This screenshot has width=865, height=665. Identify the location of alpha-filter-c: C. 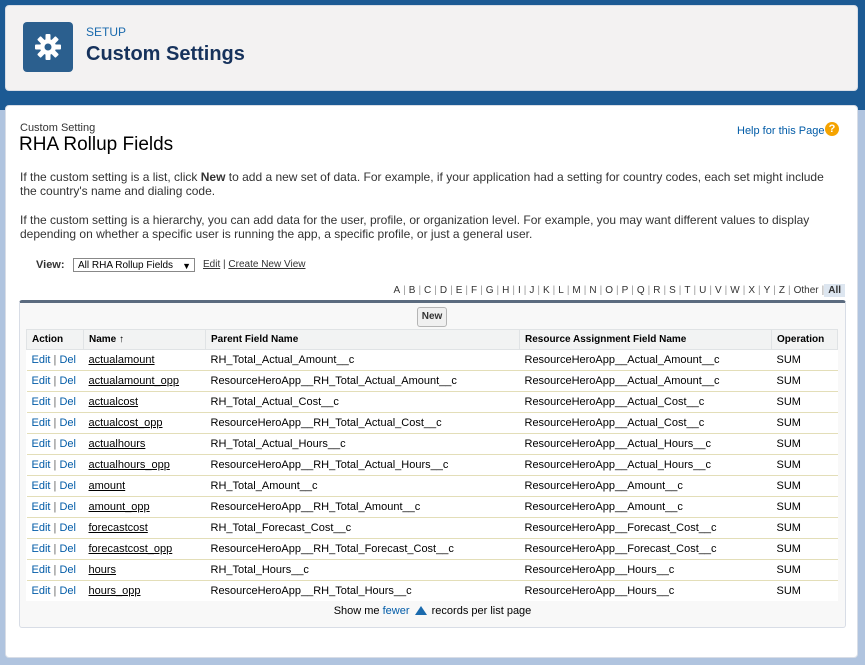
(427, 290).